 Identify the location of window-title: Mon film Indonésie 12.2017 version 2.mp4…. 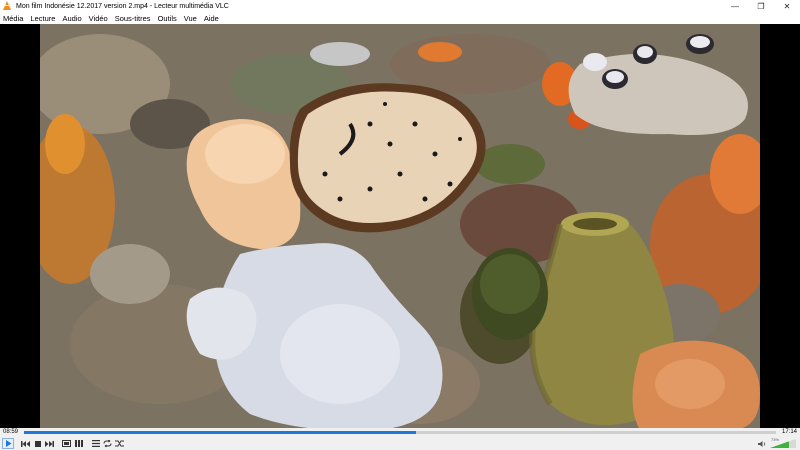
(122, 6).